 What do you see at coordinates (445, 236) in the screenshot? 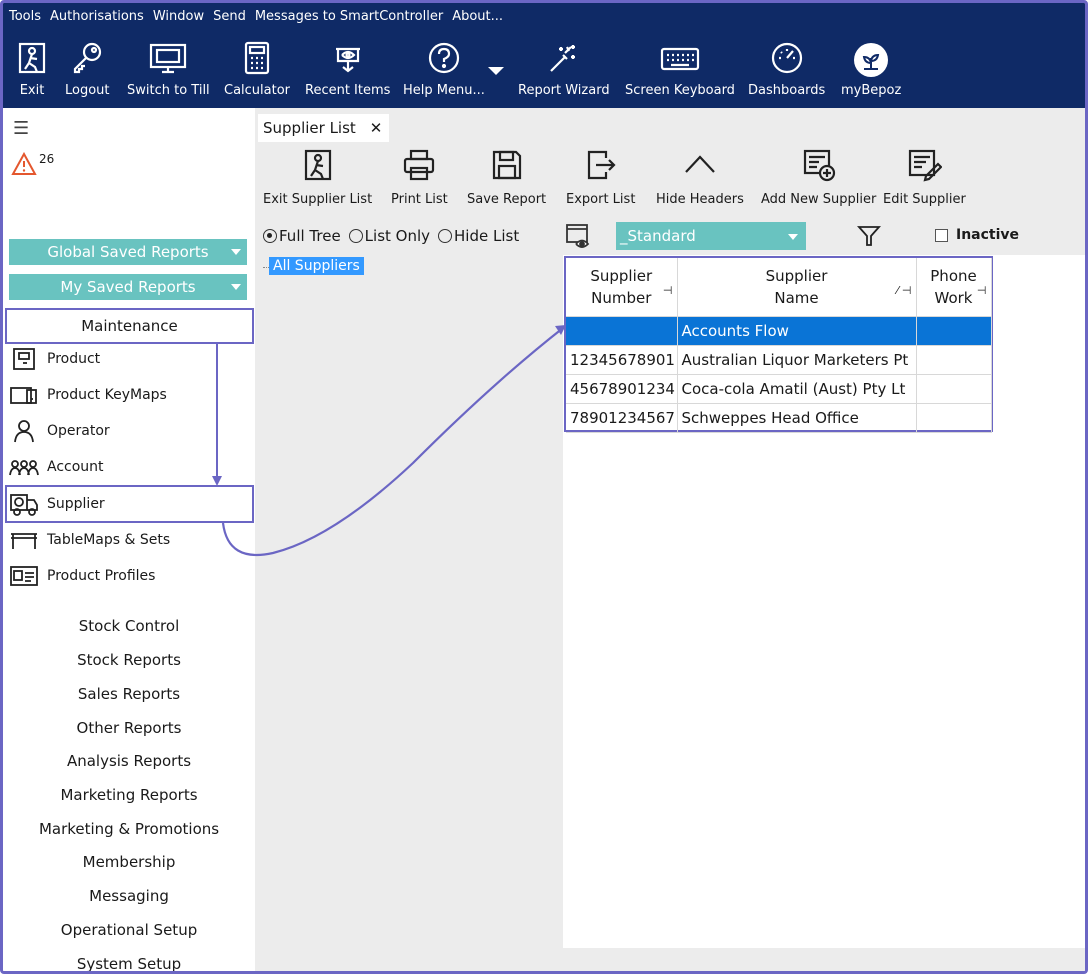
I see `radio-icon` at bounding box center [445, 236].